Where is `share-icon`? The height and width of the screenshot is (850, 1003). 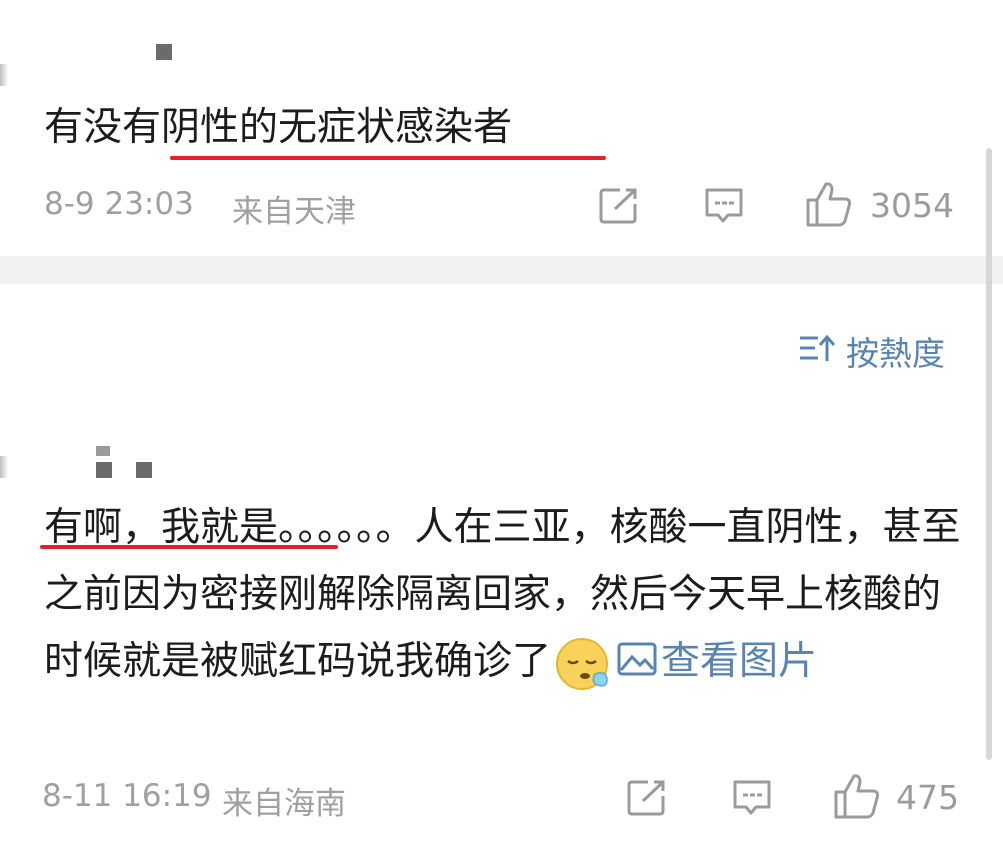
share-icon is located at coordinates (619, 206).